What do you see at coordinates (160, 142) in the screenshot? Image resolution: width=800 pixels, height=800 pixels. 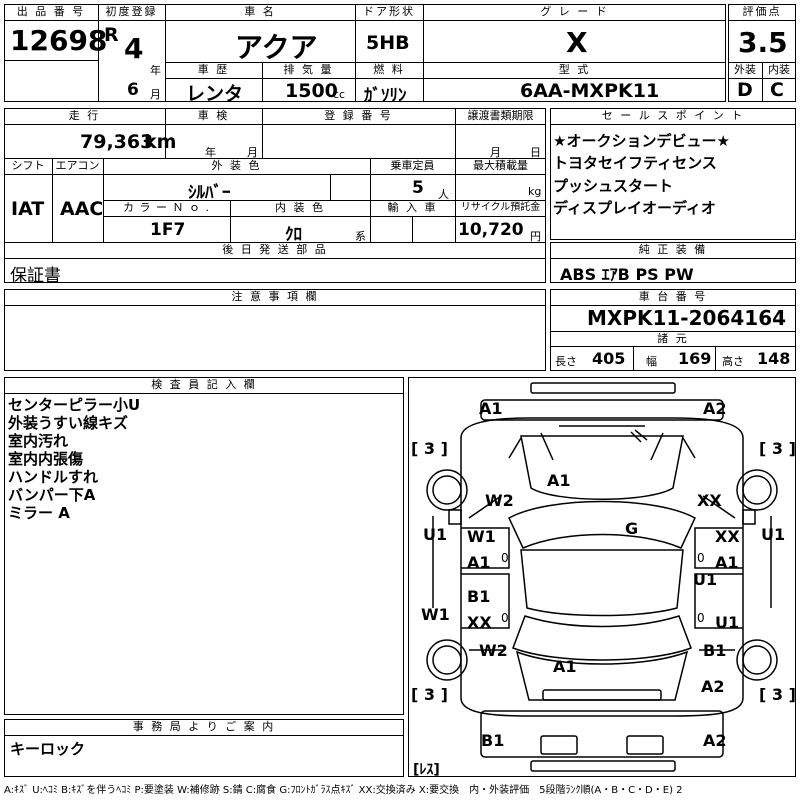 I see `mileage-unit: km` at bounding box center [160, 142].